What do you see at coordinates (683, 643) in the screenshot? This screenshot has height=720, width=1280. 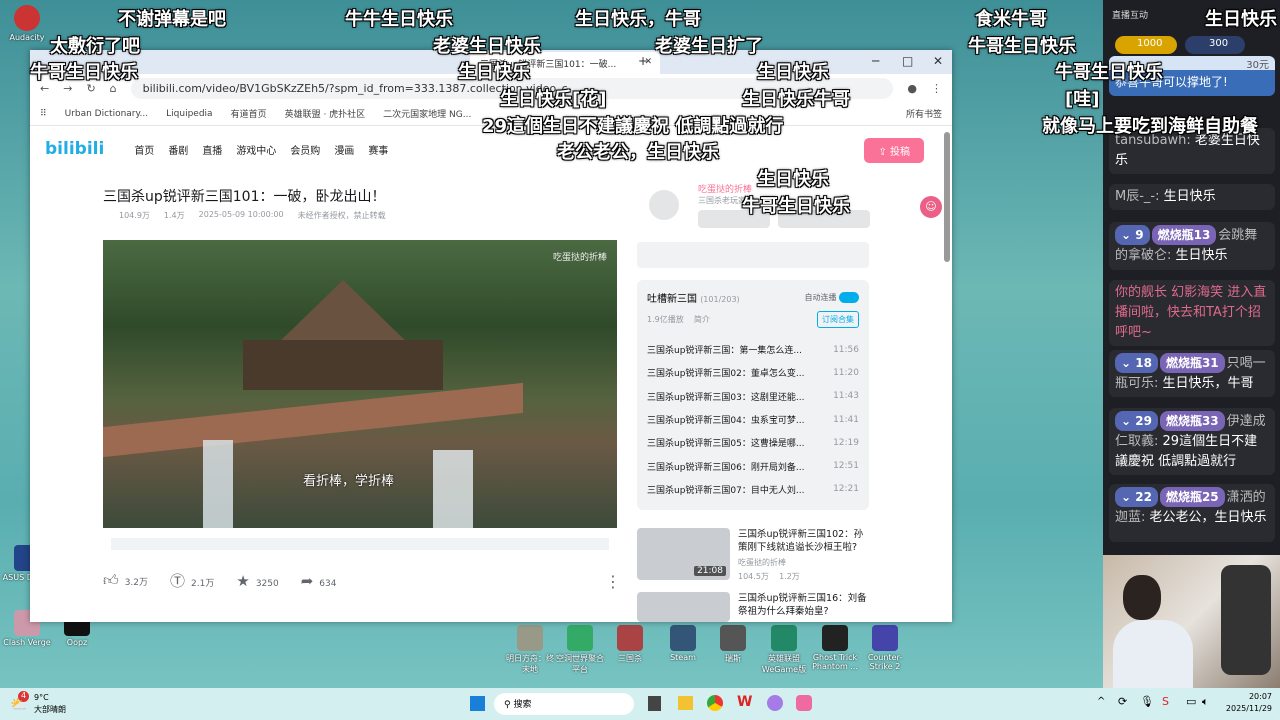 I see `desktop-icon-steam: Steam` at bounding box center [683, 643].